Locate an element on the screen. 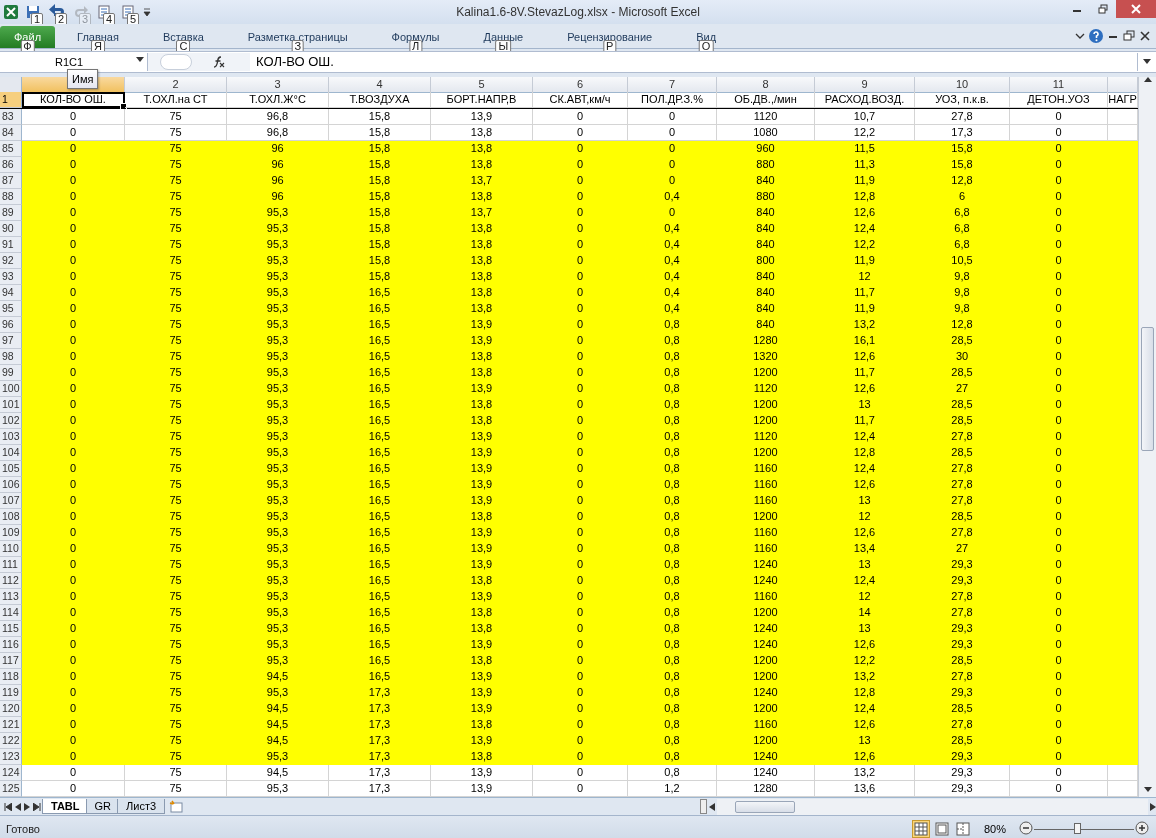  row-header: 120 is located at coordinates (11, 709).